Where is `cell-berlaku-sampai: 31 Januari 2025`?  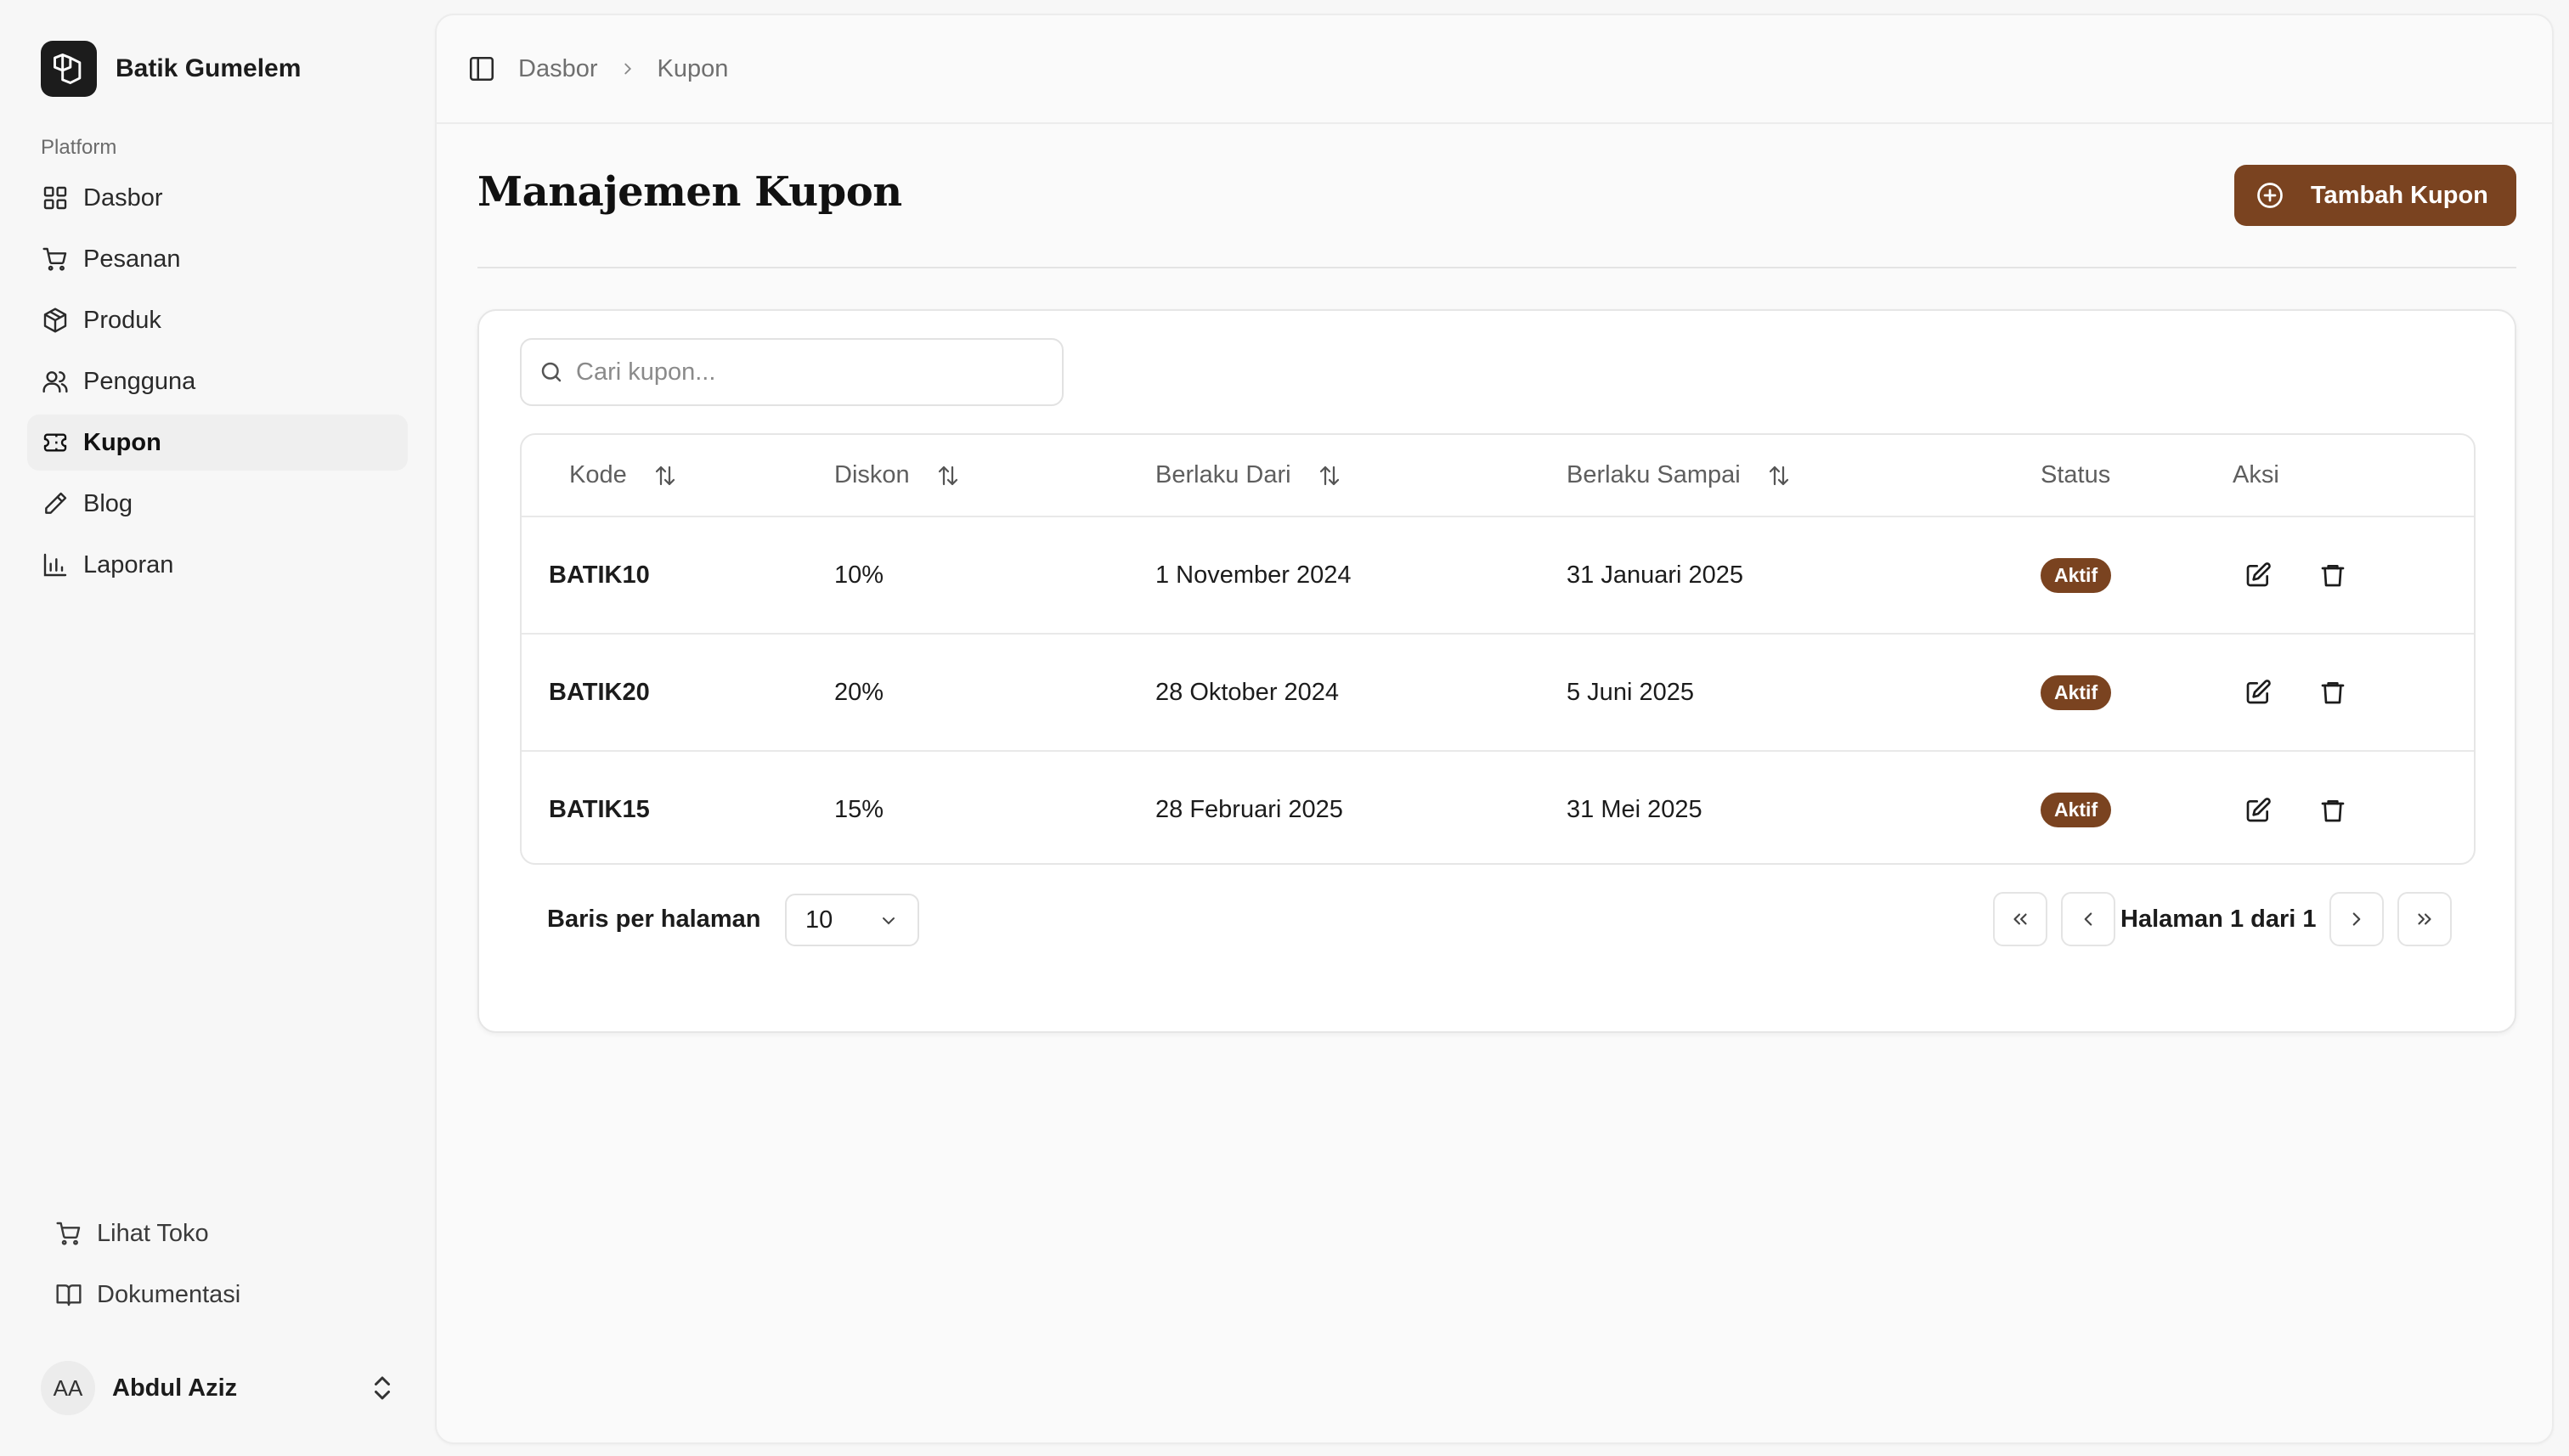
cell-berlaku-sampai: 31 Januari 2025 is located at coordinates (1655, 575).